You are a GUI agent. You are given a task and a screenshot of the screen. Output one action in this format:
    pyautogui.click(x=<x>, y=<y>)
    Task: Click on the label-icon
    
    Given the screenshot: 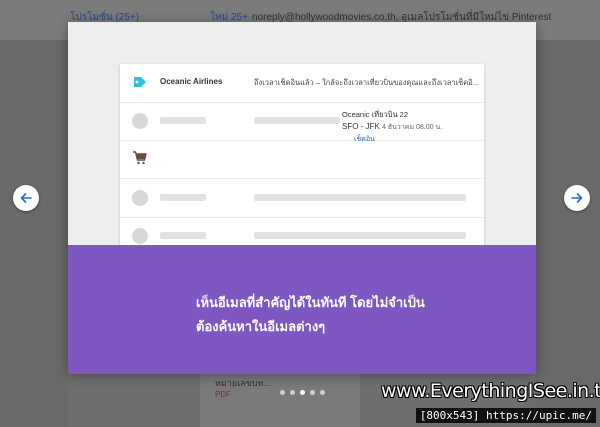 What is the action you would take?
    pyautogui.click(x=140, y=82)
    